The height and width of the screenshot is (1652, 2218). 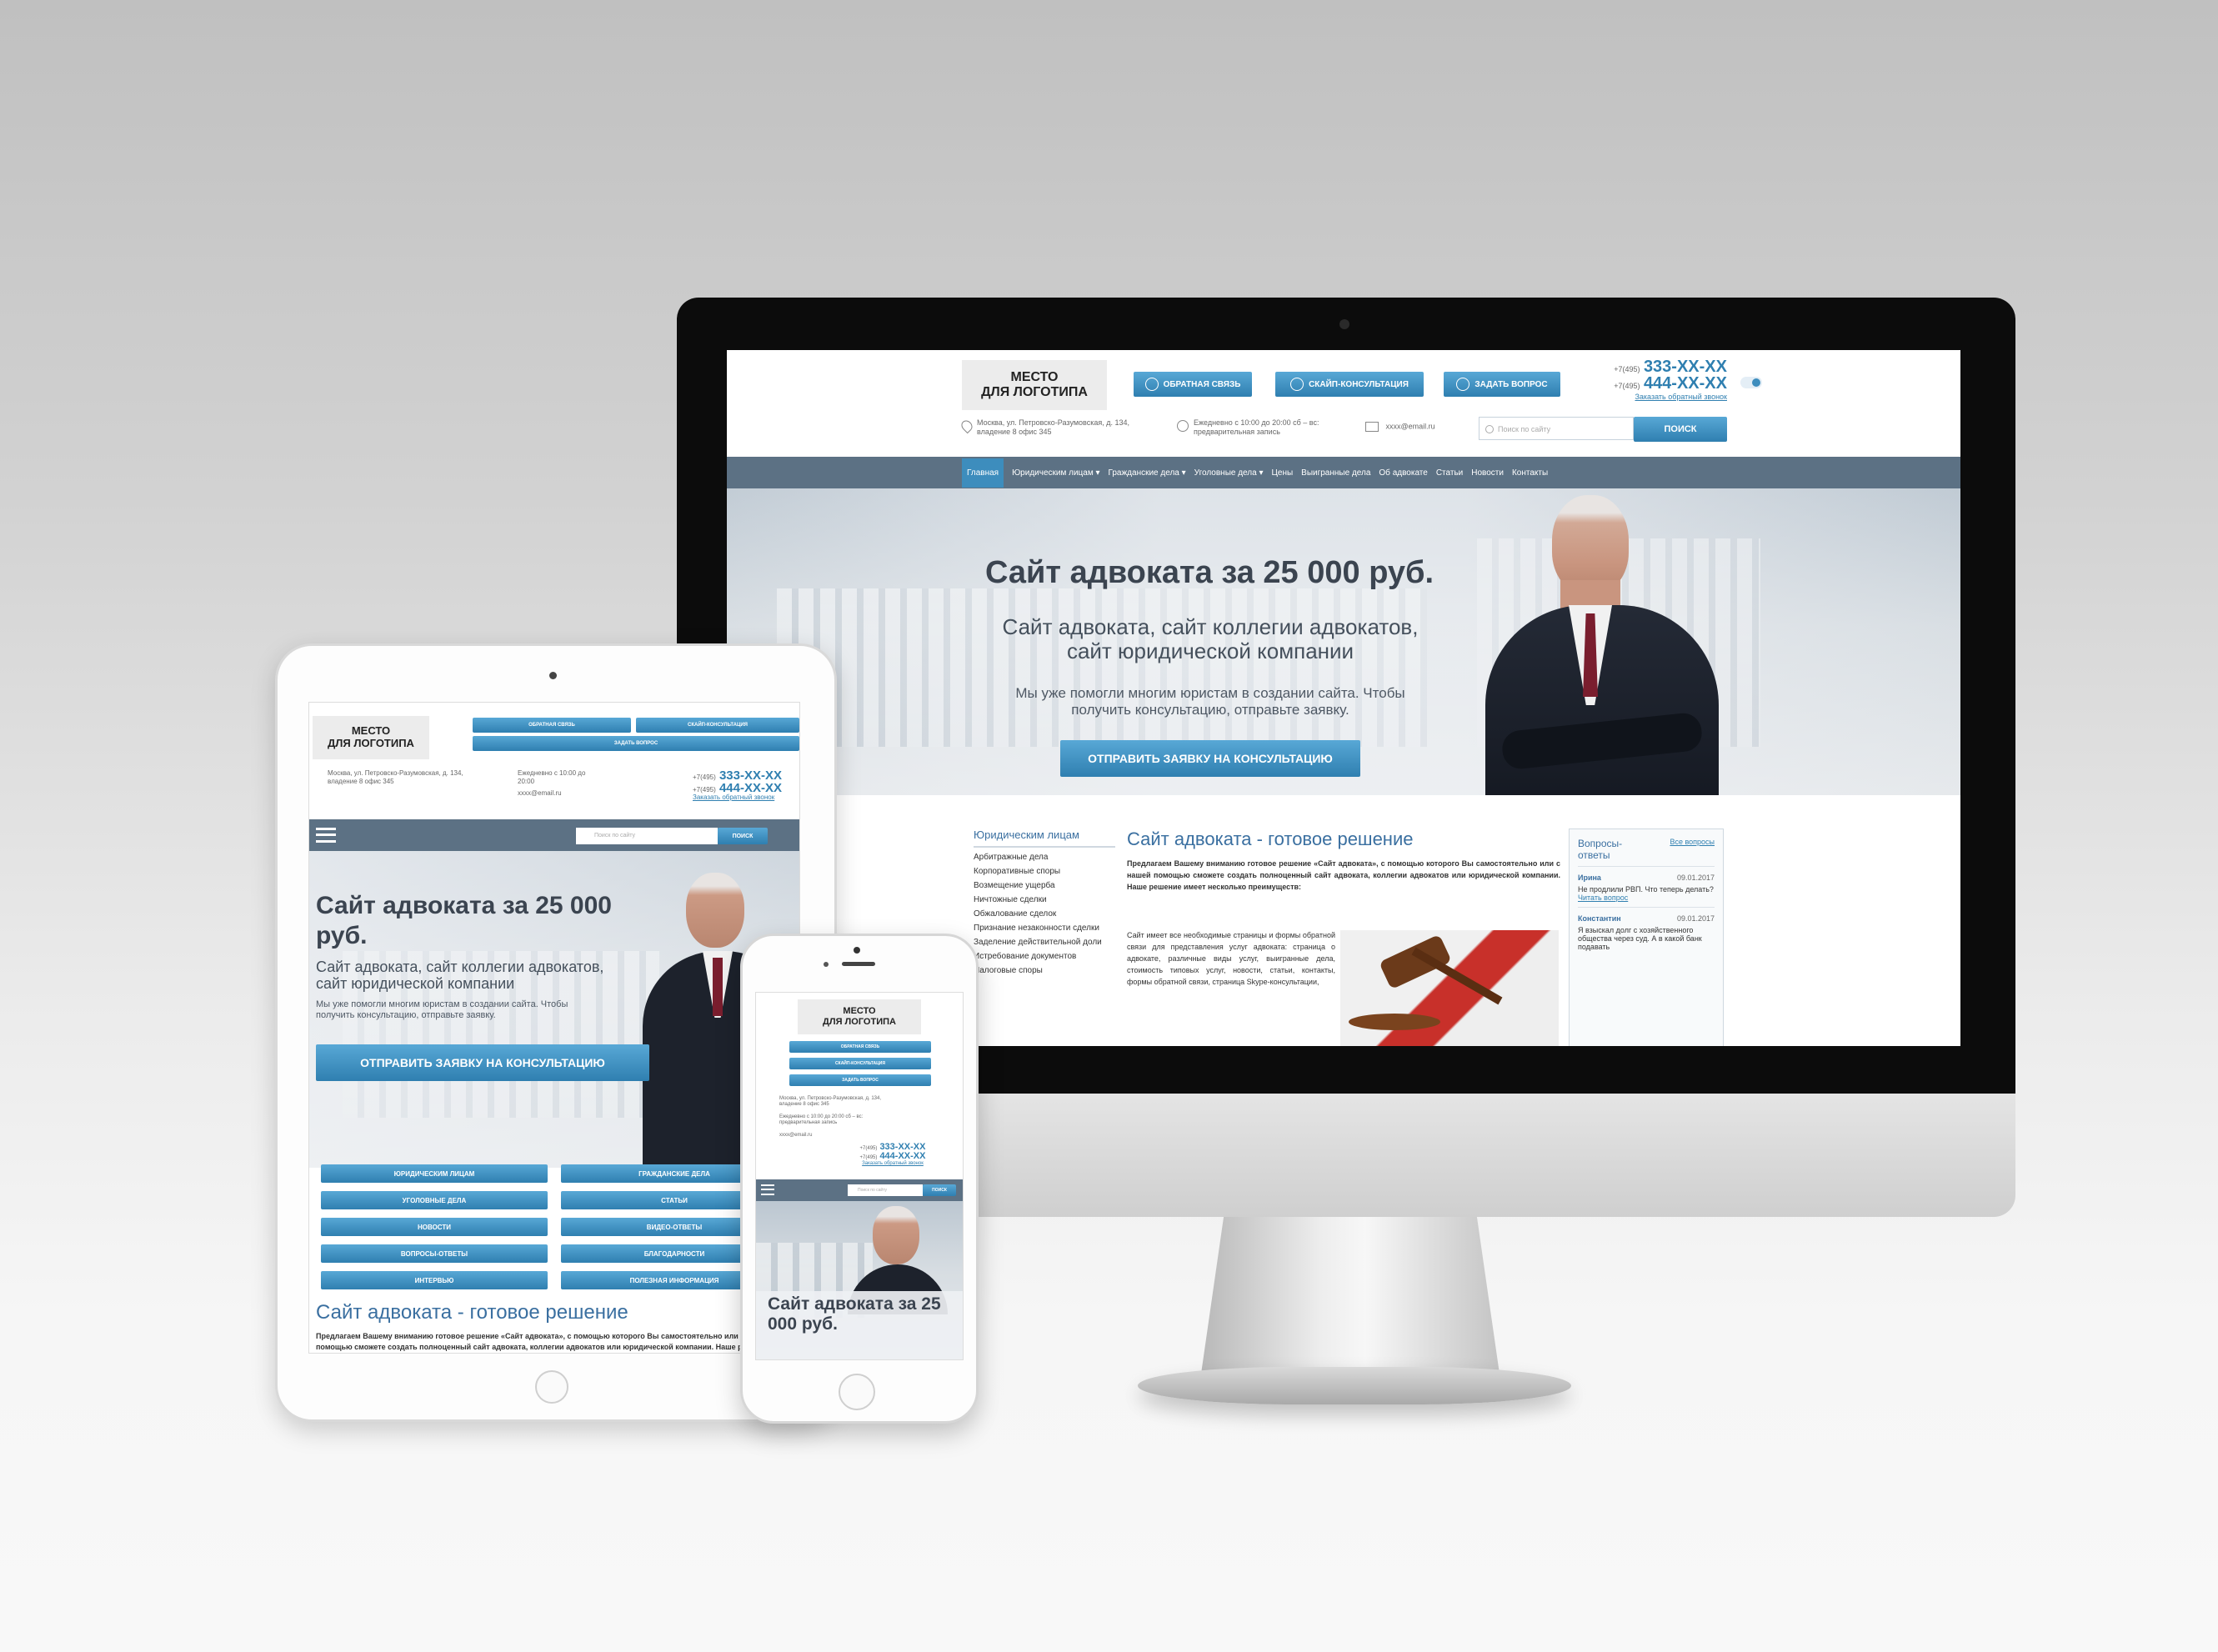 What do you see at coordinates (636, 743) in the screenshot?
I see `tablet-question-button: ЗАДАТЬ ВОПРОС` at bounding box center [636, 743].